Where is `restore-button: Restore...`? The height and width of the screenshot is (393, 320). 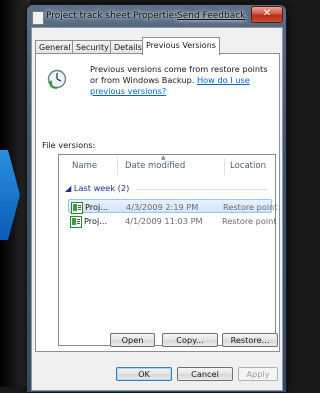 restore-button: Restore... is located at coordinates (250, 340).